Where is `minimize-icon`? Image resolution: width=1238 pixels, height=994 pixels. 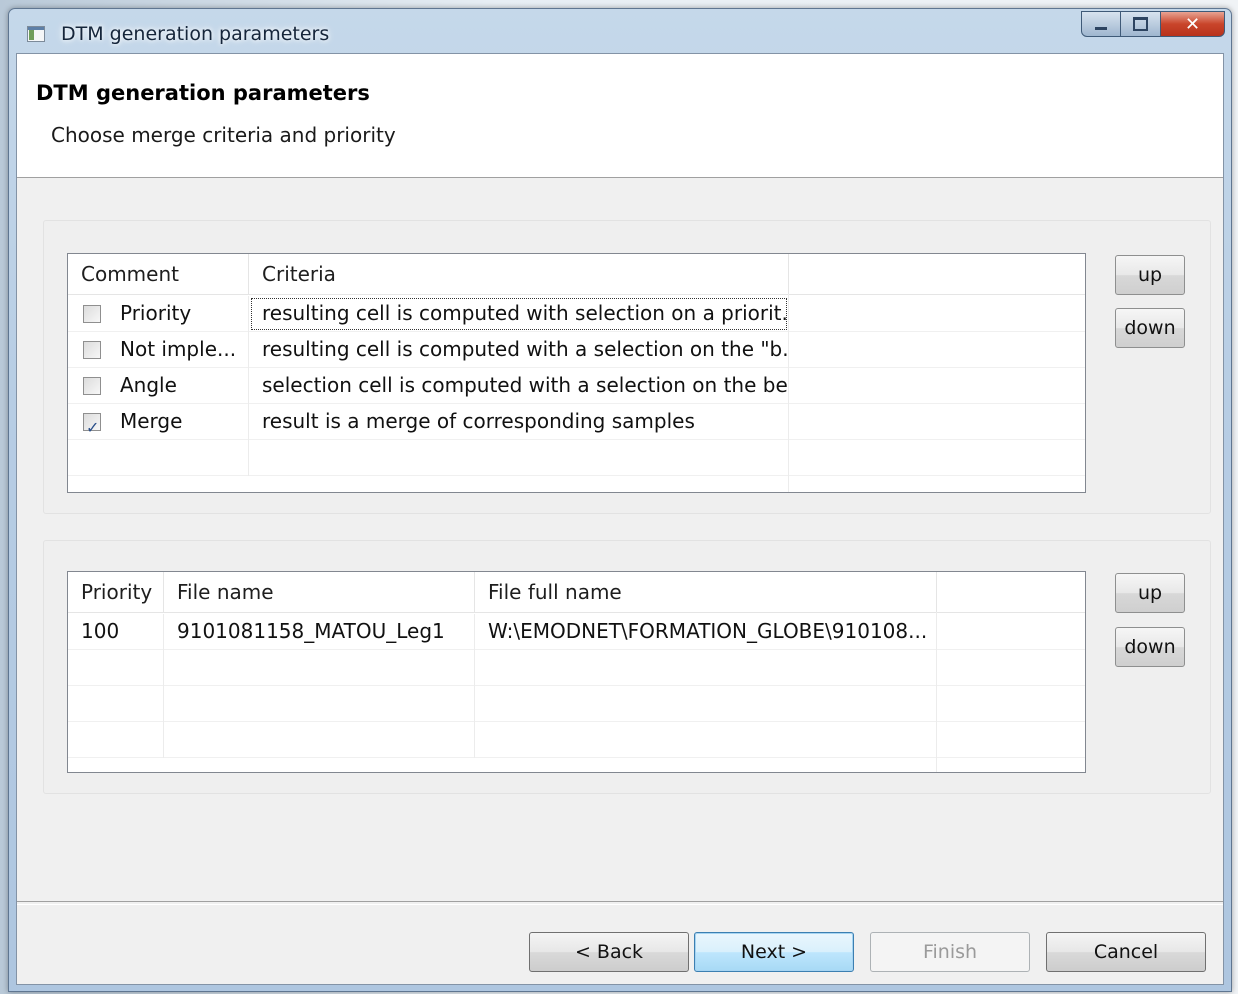 minimize-icon is located at coordinates (1101, 28).